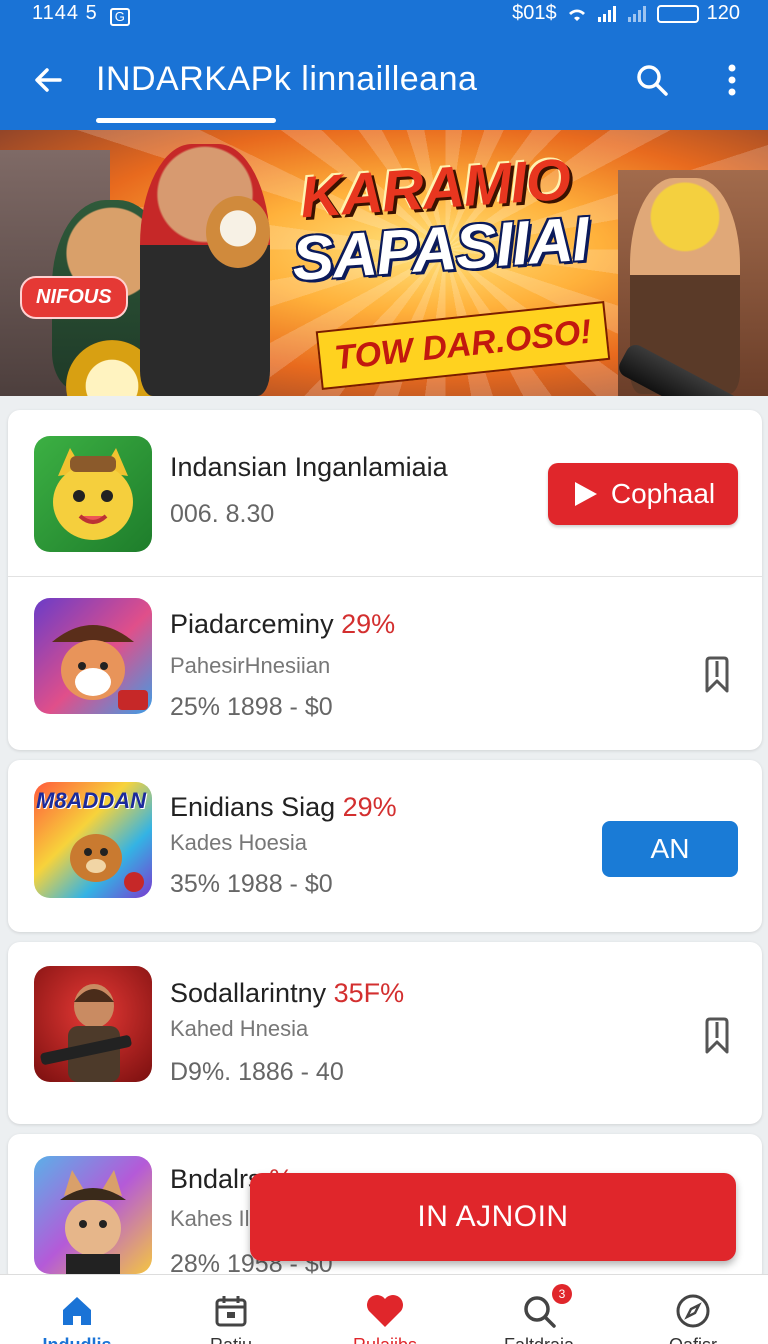  I want to click on status-right: $01$ 120, so click(626, 13).